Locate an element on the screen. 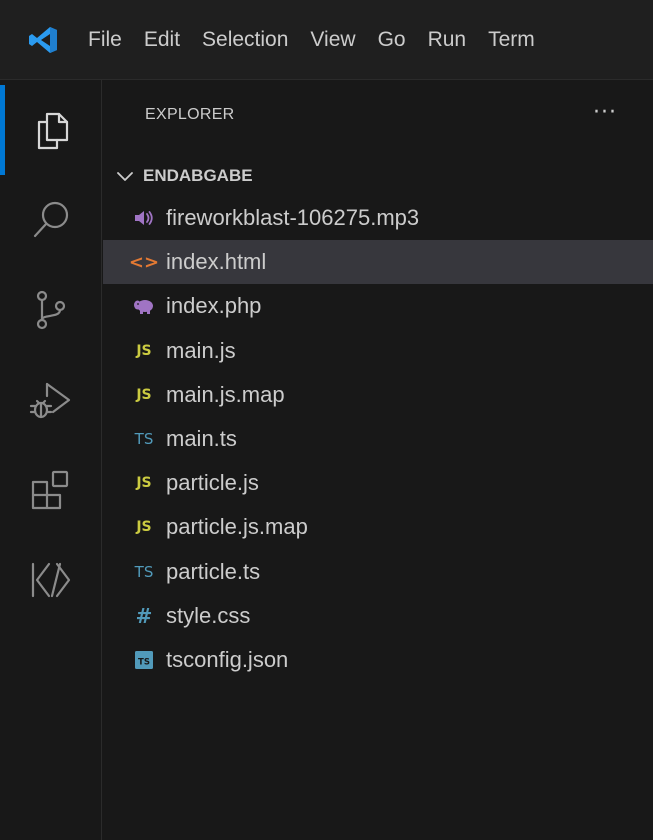  file-name: fireworkblast-106275.mp3 is located at coordinates (293, 218).